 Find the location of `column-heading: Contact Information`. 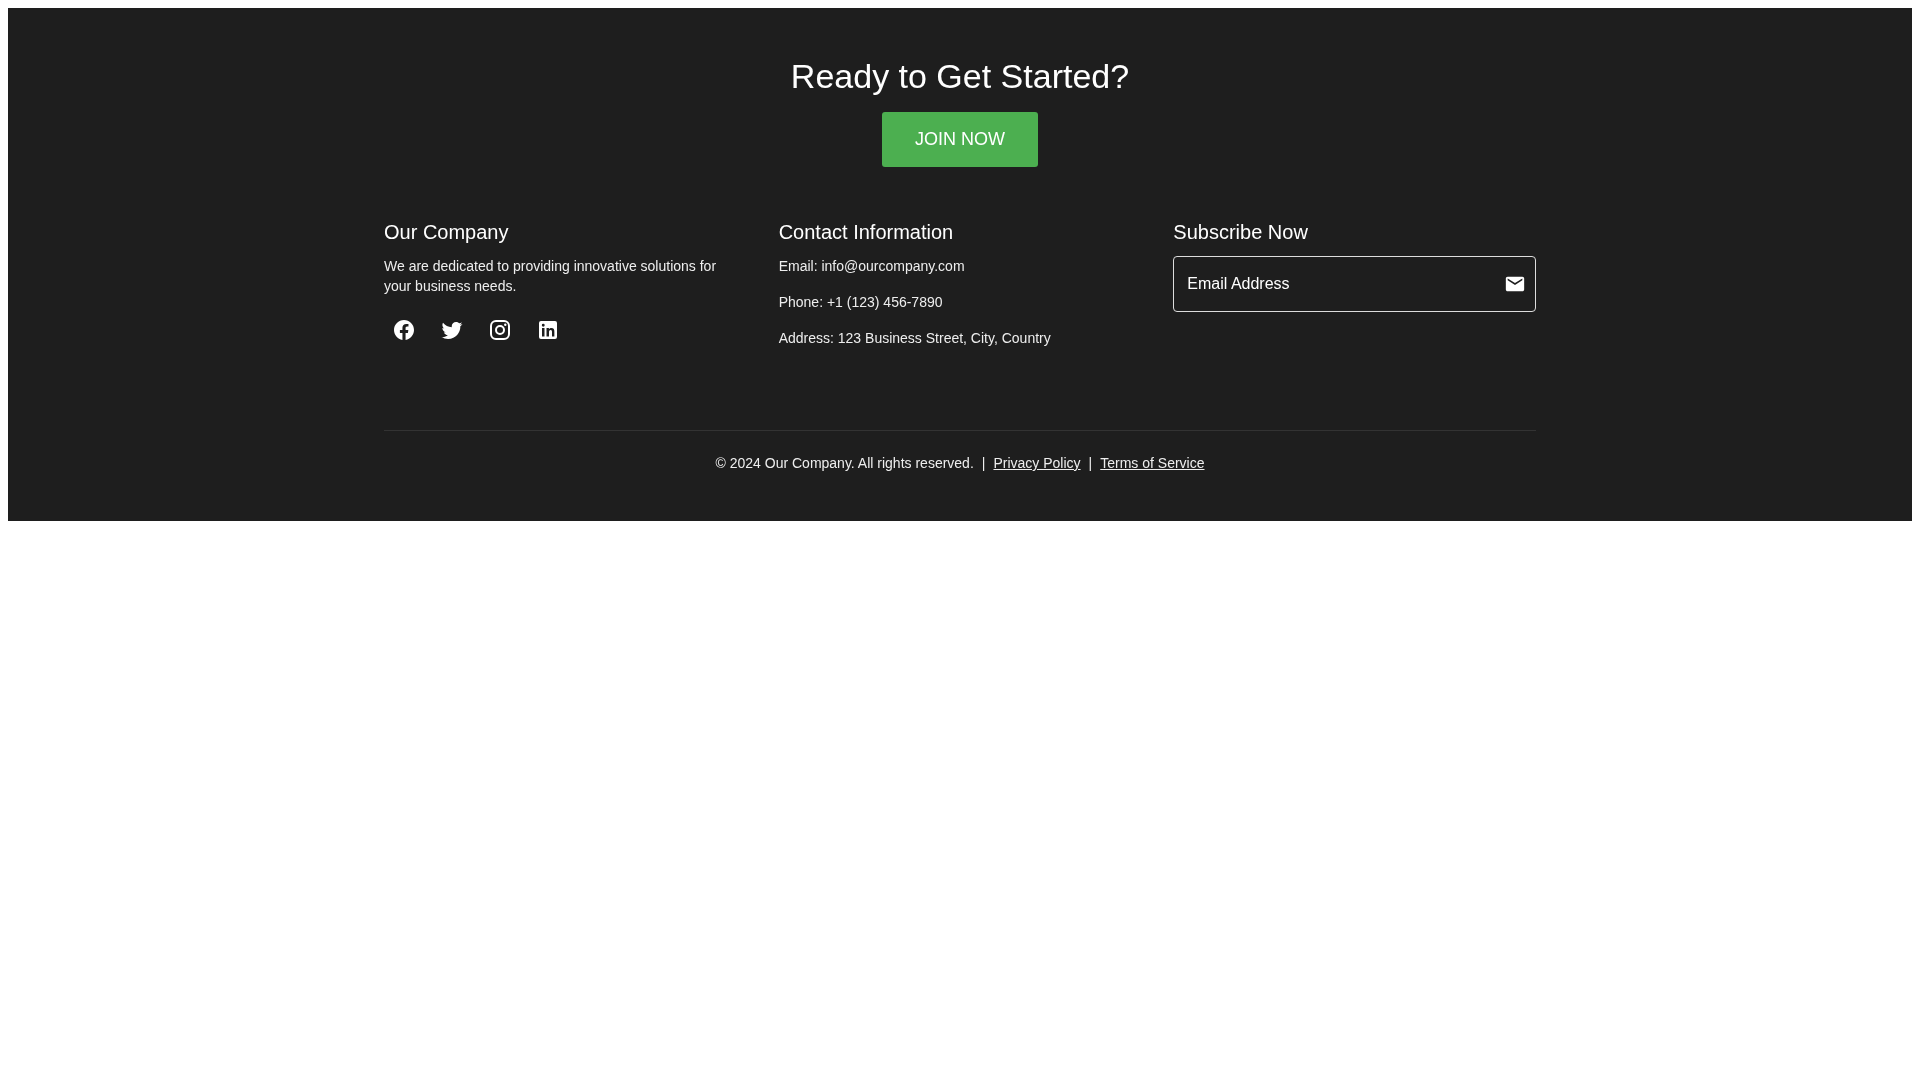

column-heading: Contact Information is located at coordinates (866, 232).